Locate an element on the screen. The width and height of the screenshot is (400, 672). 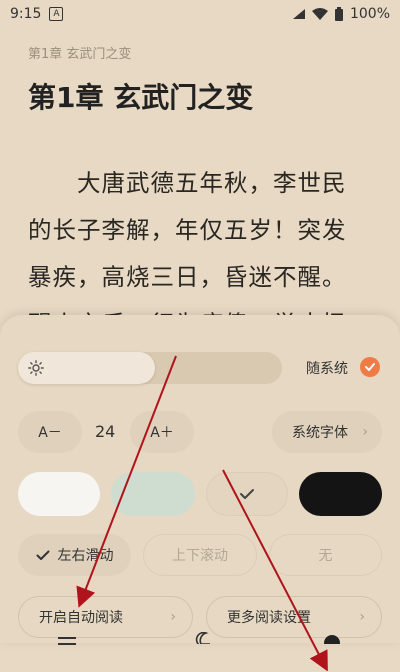
status-bar: 9:15 A 100% is located at coordinates (200, 14).